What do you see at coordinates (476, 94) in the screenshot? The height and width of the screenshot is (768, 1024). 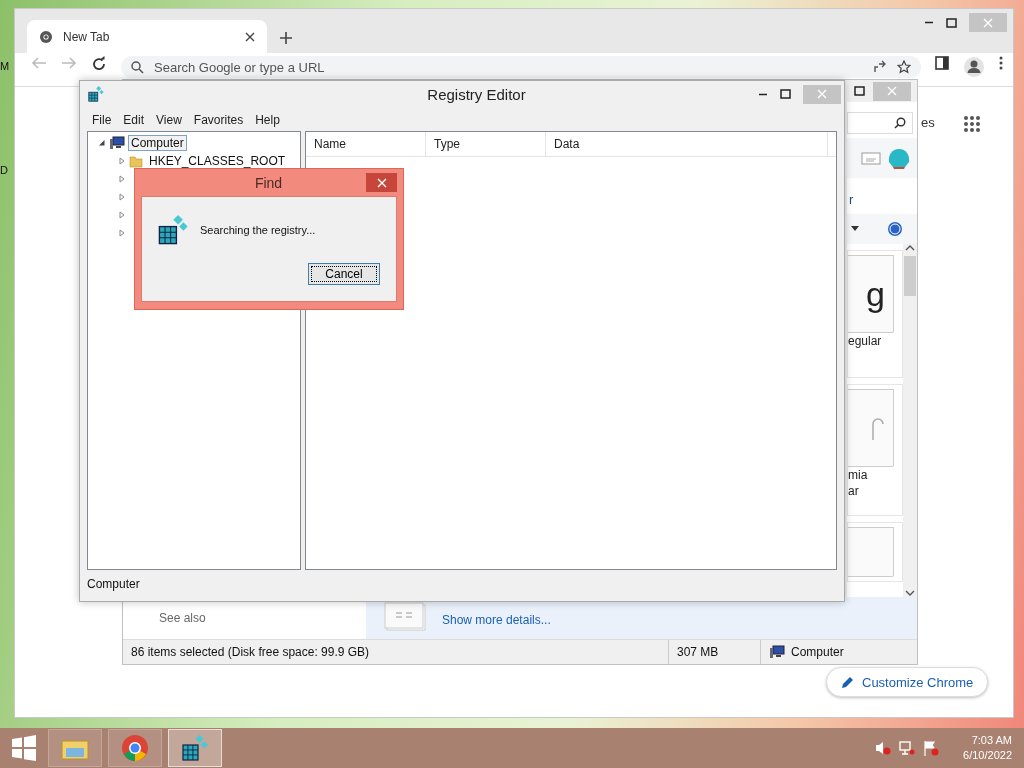 I see `window-title: Registry Editor` at bounding box center [476, 94].